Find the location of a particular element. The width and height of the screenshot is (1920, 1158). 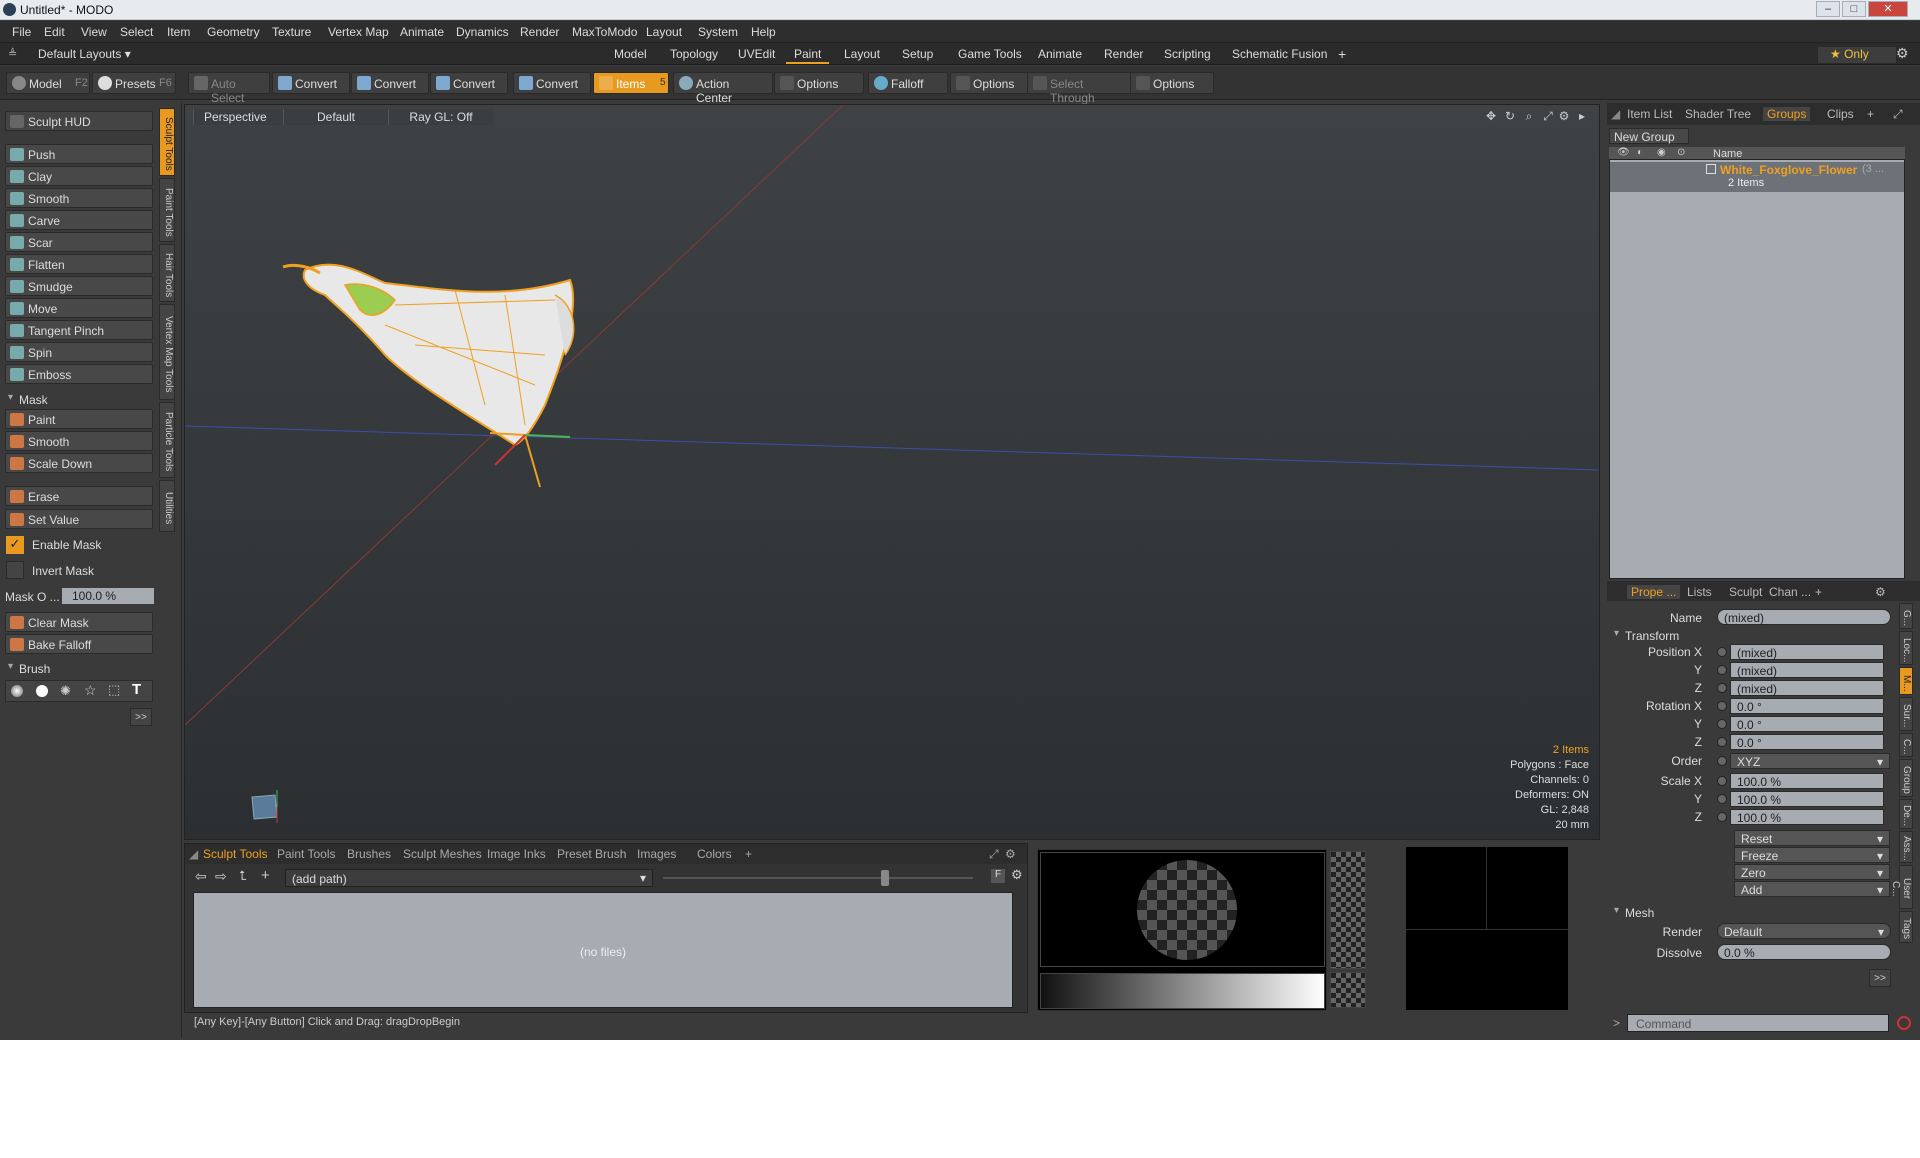

brush-section-header: Brush is located at coordinates (79, 669).